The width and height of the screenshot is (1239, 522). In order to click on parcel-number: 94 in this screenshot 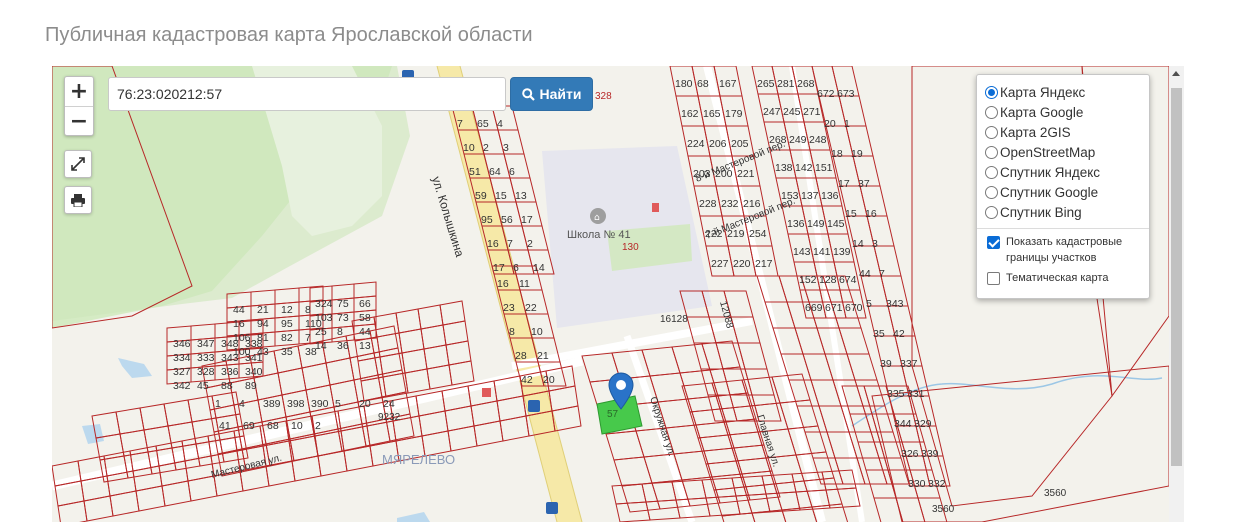, I will do `click(263, 324)`.